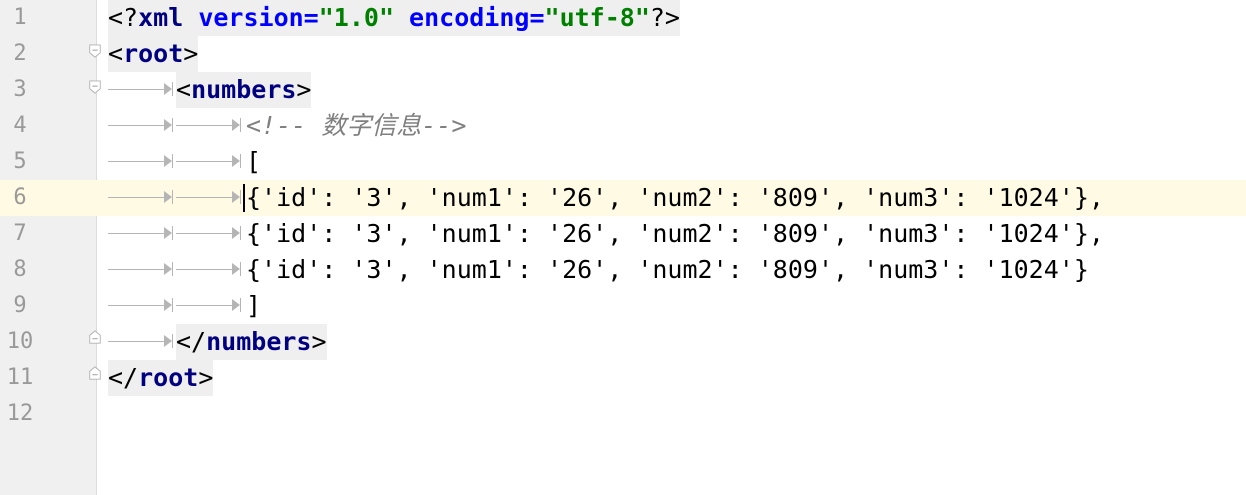  I want to click on line-number: 4, so click(20, 125).